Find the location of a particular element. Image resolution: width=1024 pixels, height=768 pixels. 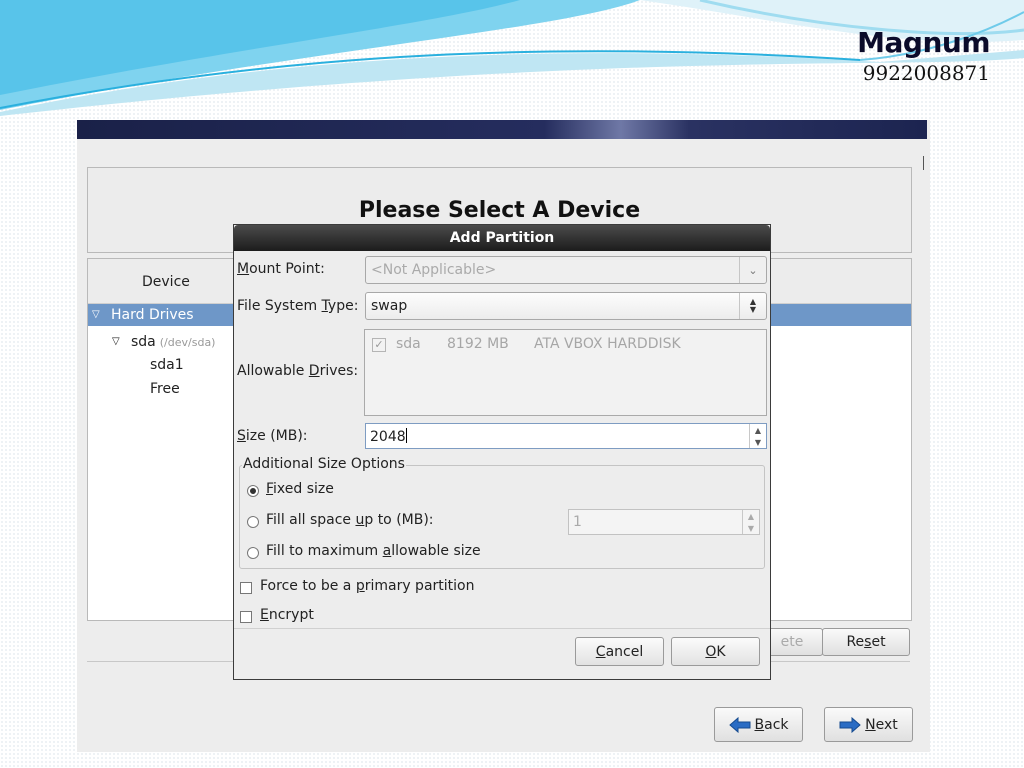

fill-maximum-radio is located at coordinates (253, 553).